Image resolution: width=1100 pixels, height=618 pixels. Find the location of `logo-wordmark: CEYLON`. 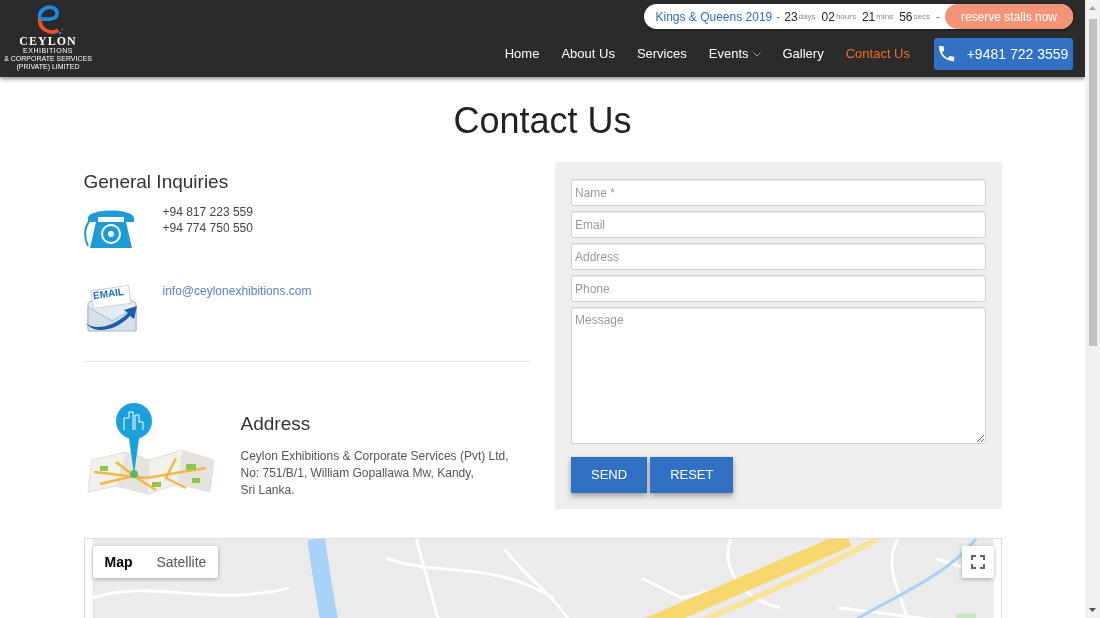

logo-wordmark: CEYLON is located at coordinates (48, 41).